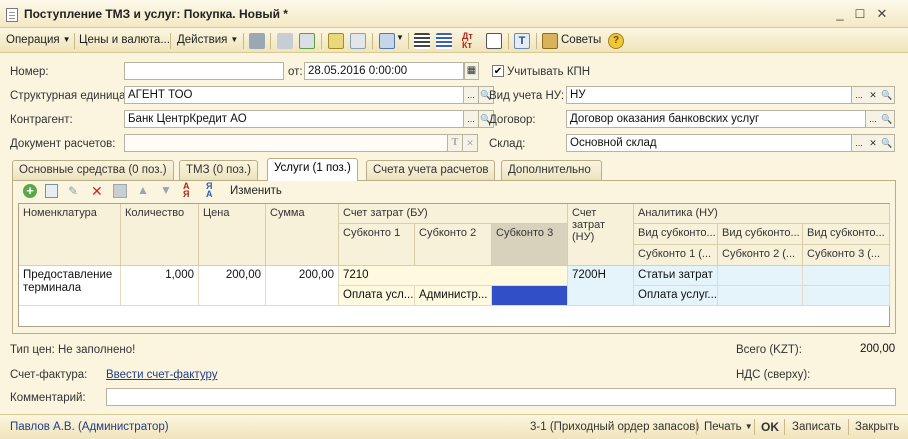 The height and width of the screenshot is (439, 908). What do you see at coordinates (408, 41) in the screenshot?
I see `toolbar-separator` at bounding box center [408, 41].